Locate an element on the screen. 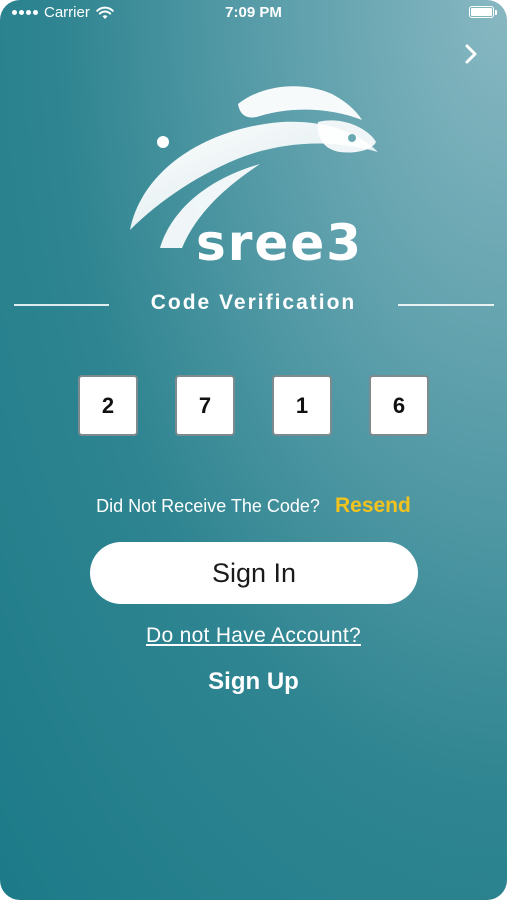 The image size is (507, 900). section-title-row: Code Verification is located at coordinates (253, 305).